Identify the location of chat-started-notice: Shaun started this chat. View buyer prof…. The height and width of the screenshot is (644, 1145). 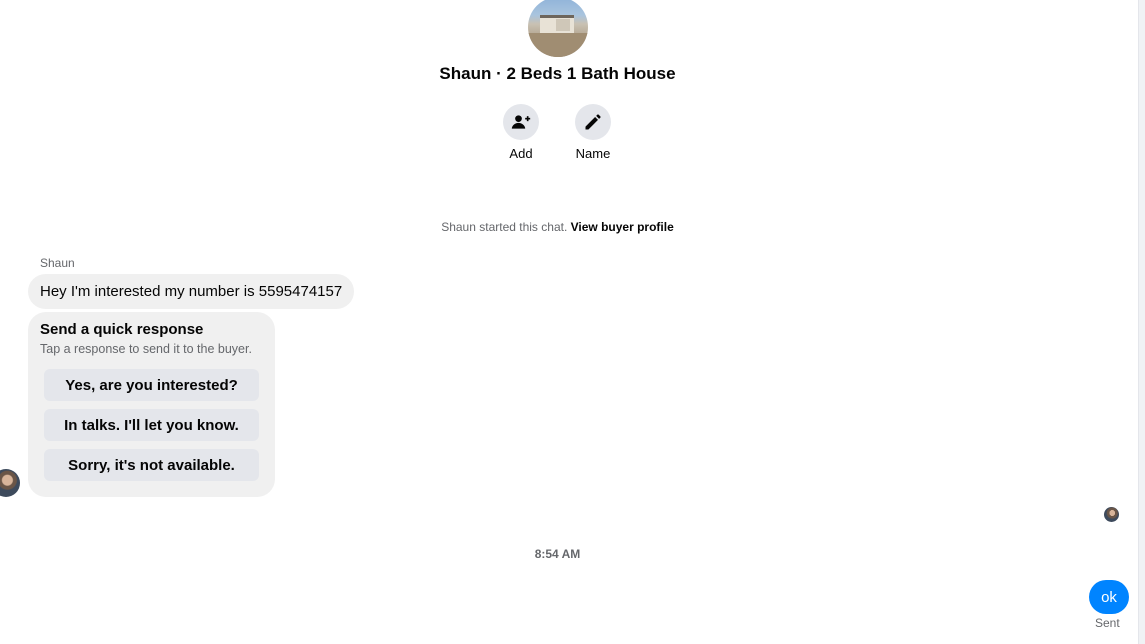
(557, 227).